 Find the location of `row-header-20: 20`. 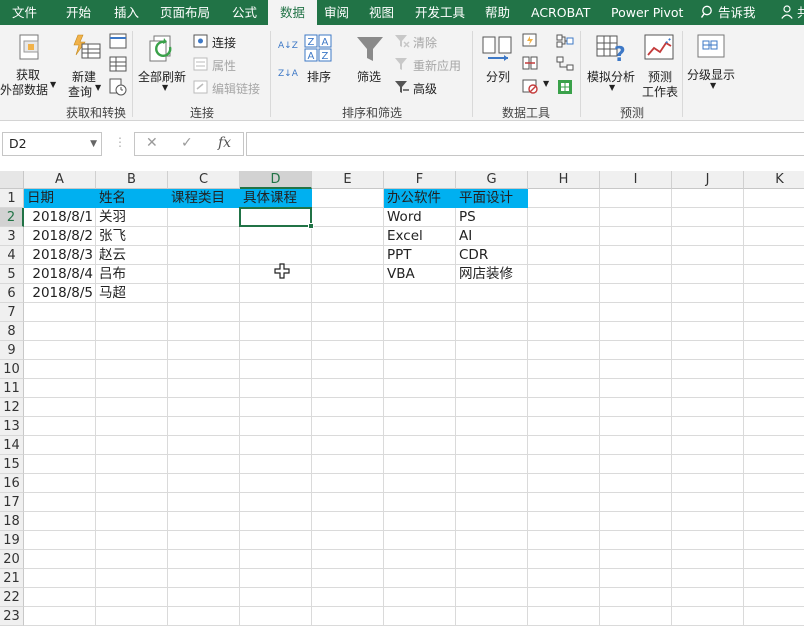

row-header-20: 20 is located at coordinates (12, 559).